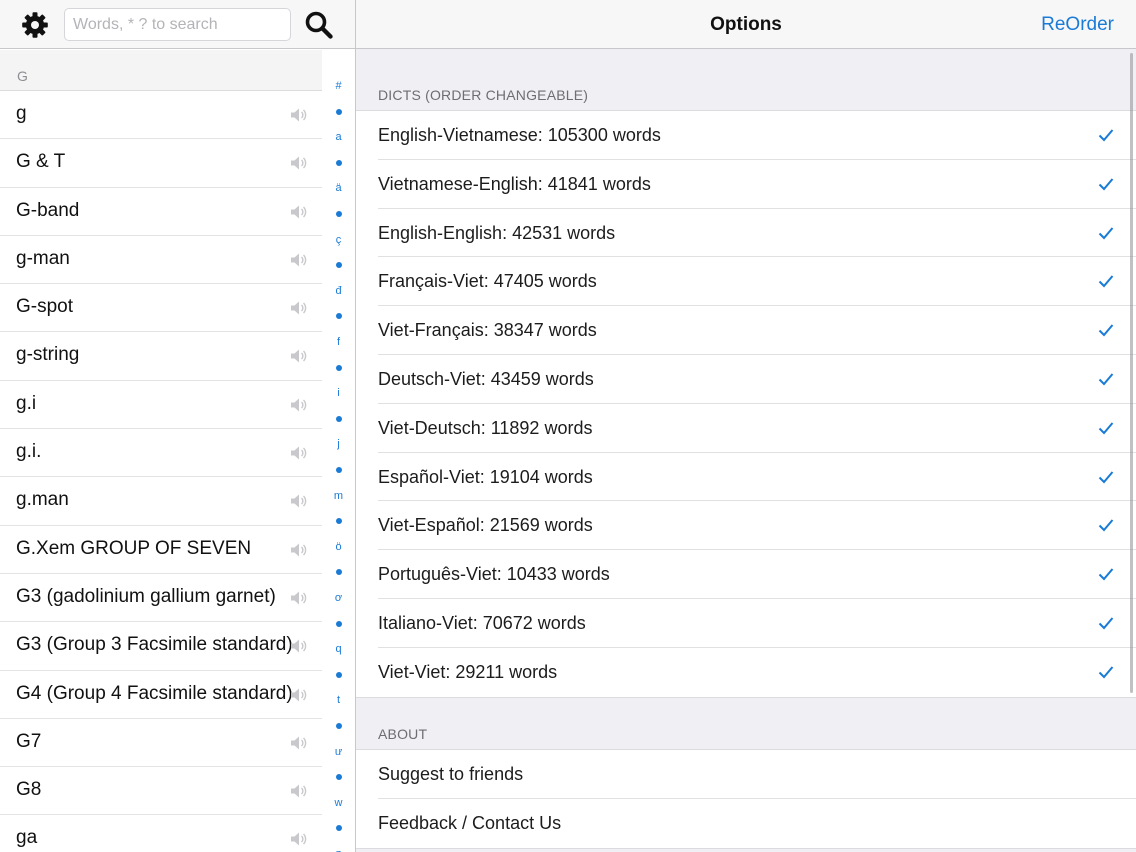 The width and height of the screenshot is (1136, 852). Describe the element at coordinates (43, 258) in the screenshot. I see `word-label: g-man` at that location.